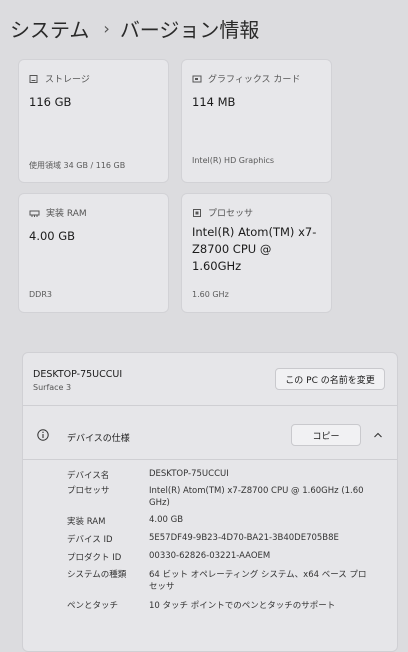  Describe the element at coordinates (94, 558) in the screenshot. I see `spec-key: プロダクト ID` at that location.